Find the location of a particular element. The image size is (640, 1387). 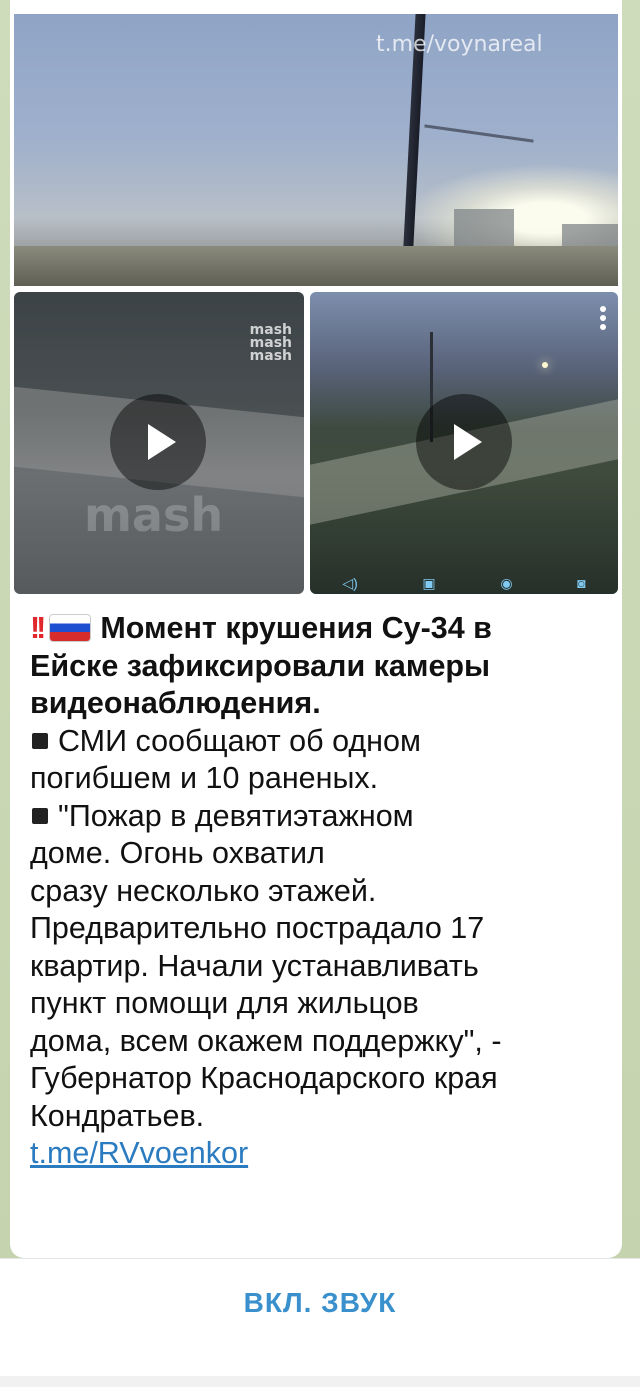

camera-icon: ◙ is located at coordinates (581, 583).